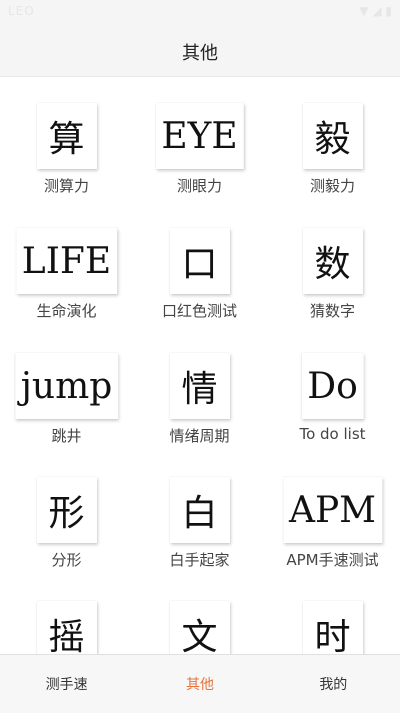  Describe the element at coordinates (66, 560) in the screenshot. I see `feature-label: 分形` at that location.